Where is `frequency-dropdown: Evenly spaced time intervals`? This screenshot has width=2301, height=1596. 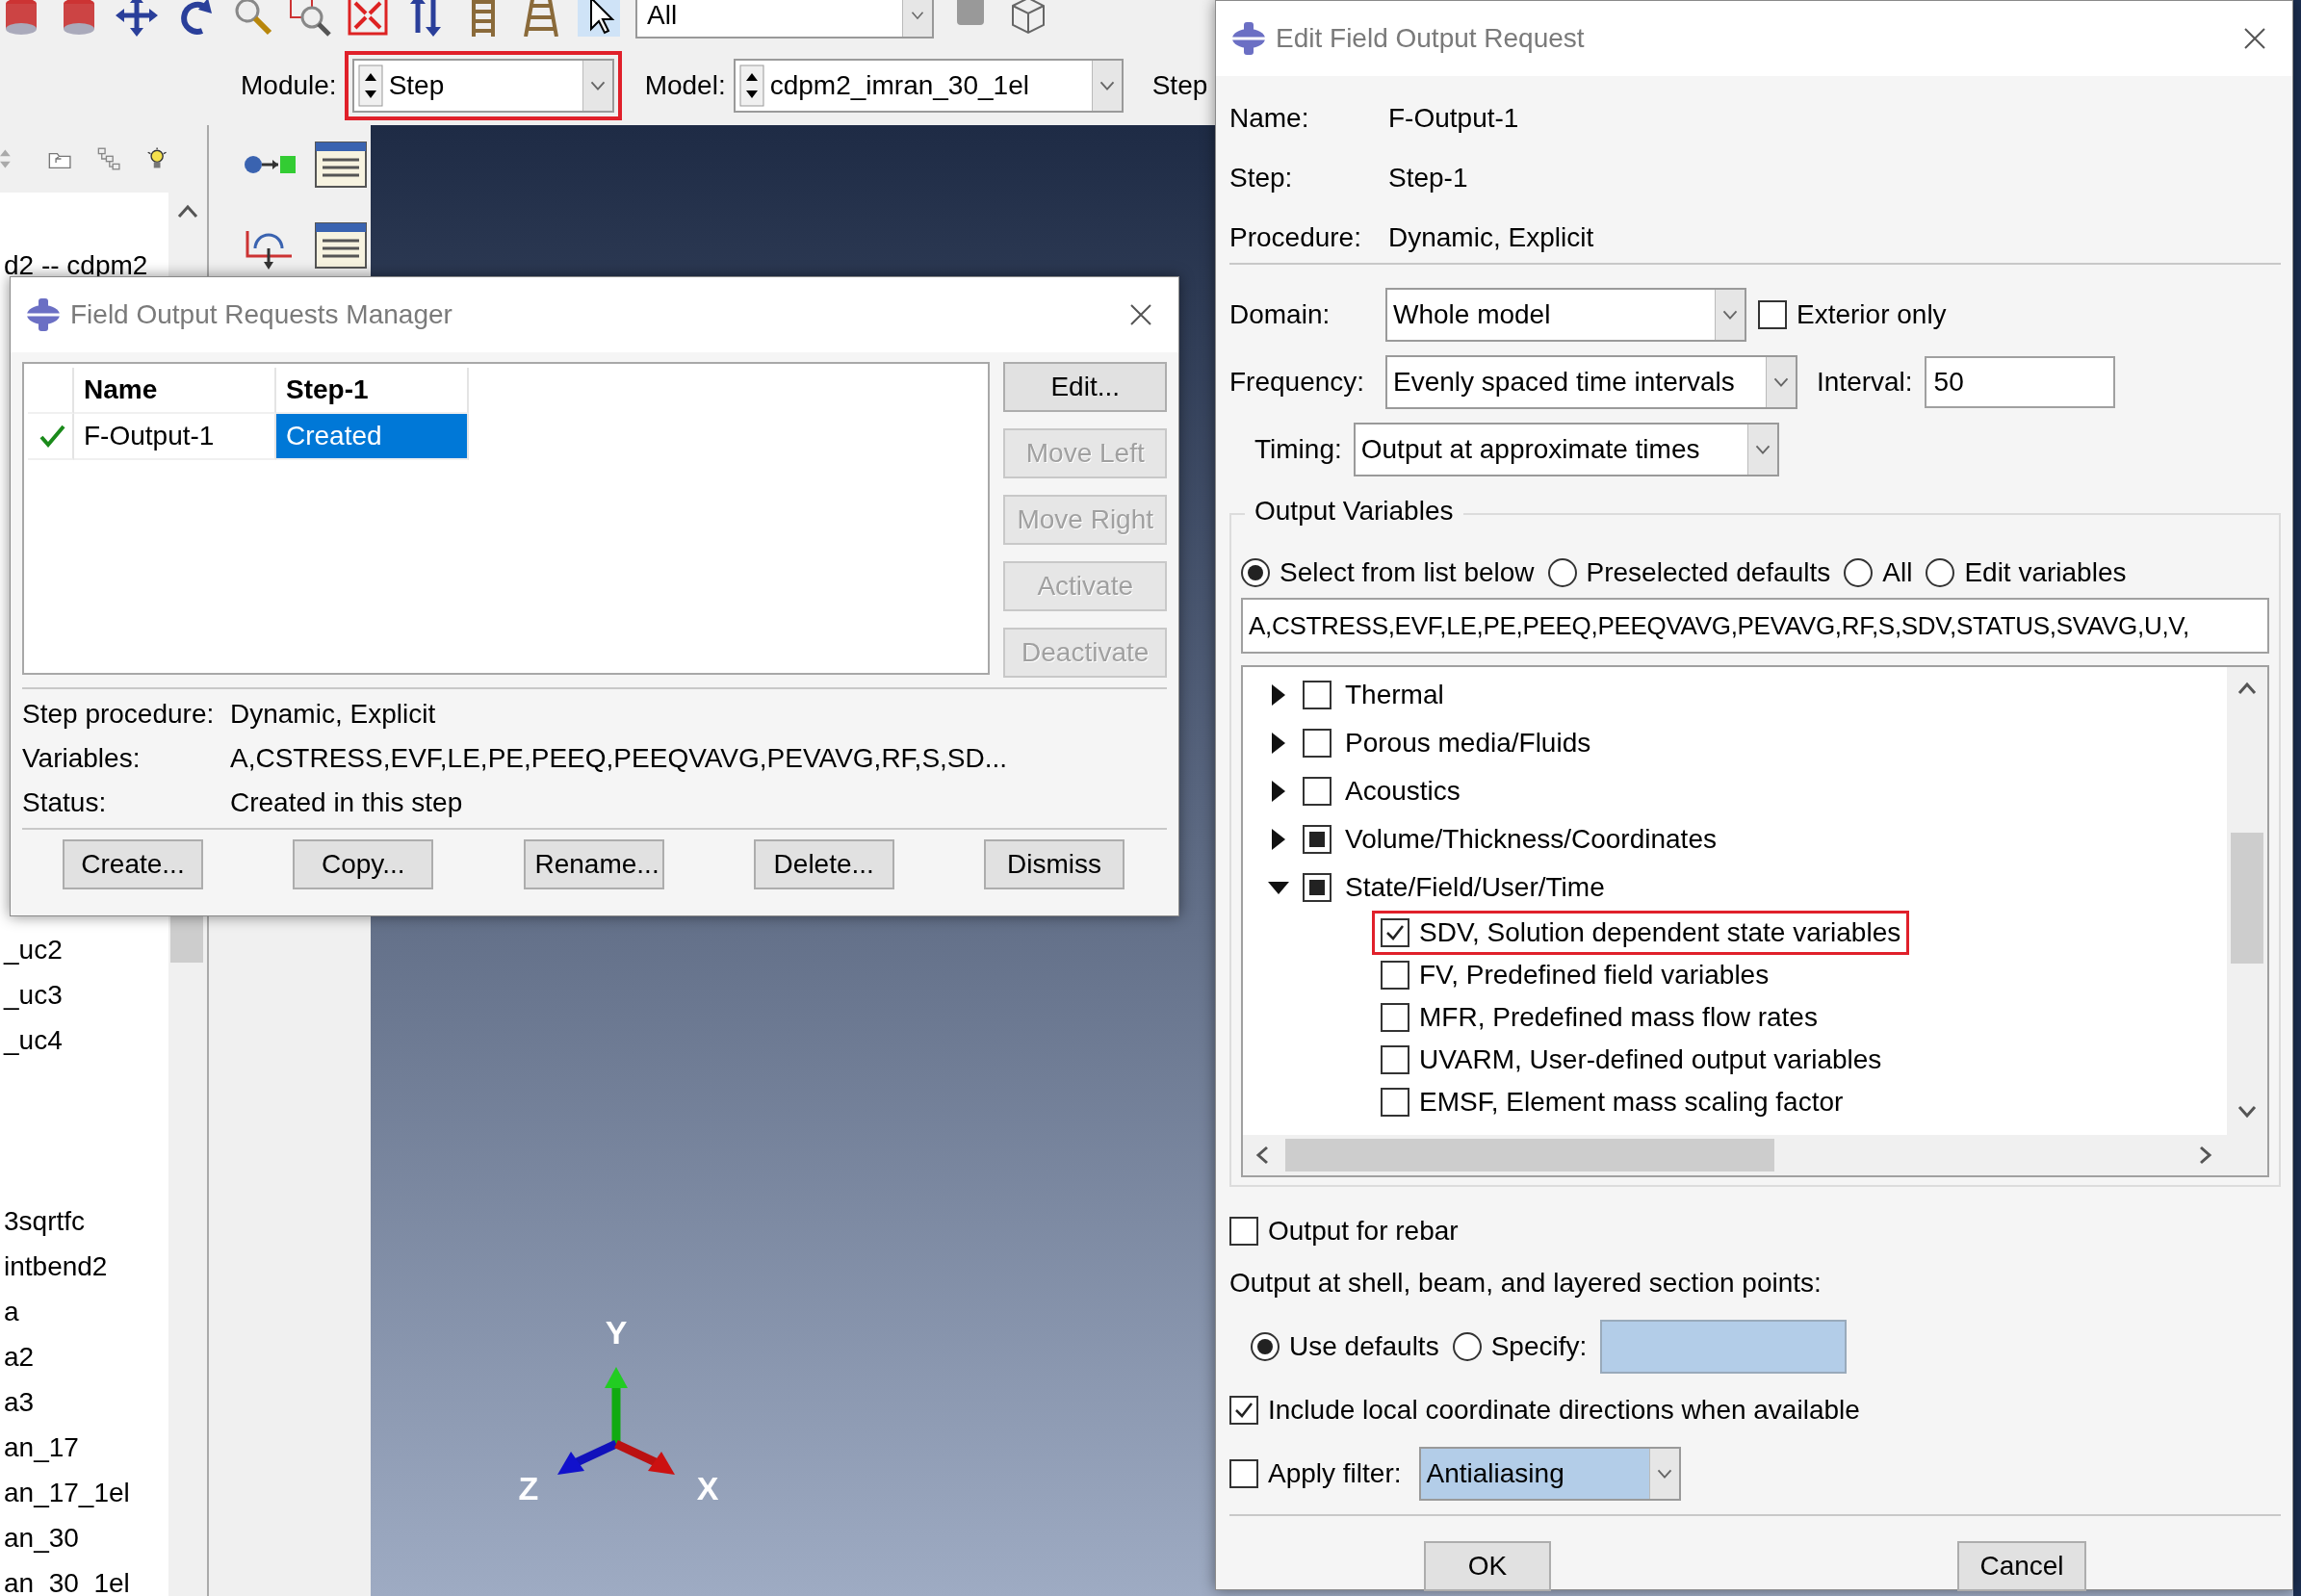 frequency-dropdown: Evenly spaced time intervals is located at coordinates (1591, 382).